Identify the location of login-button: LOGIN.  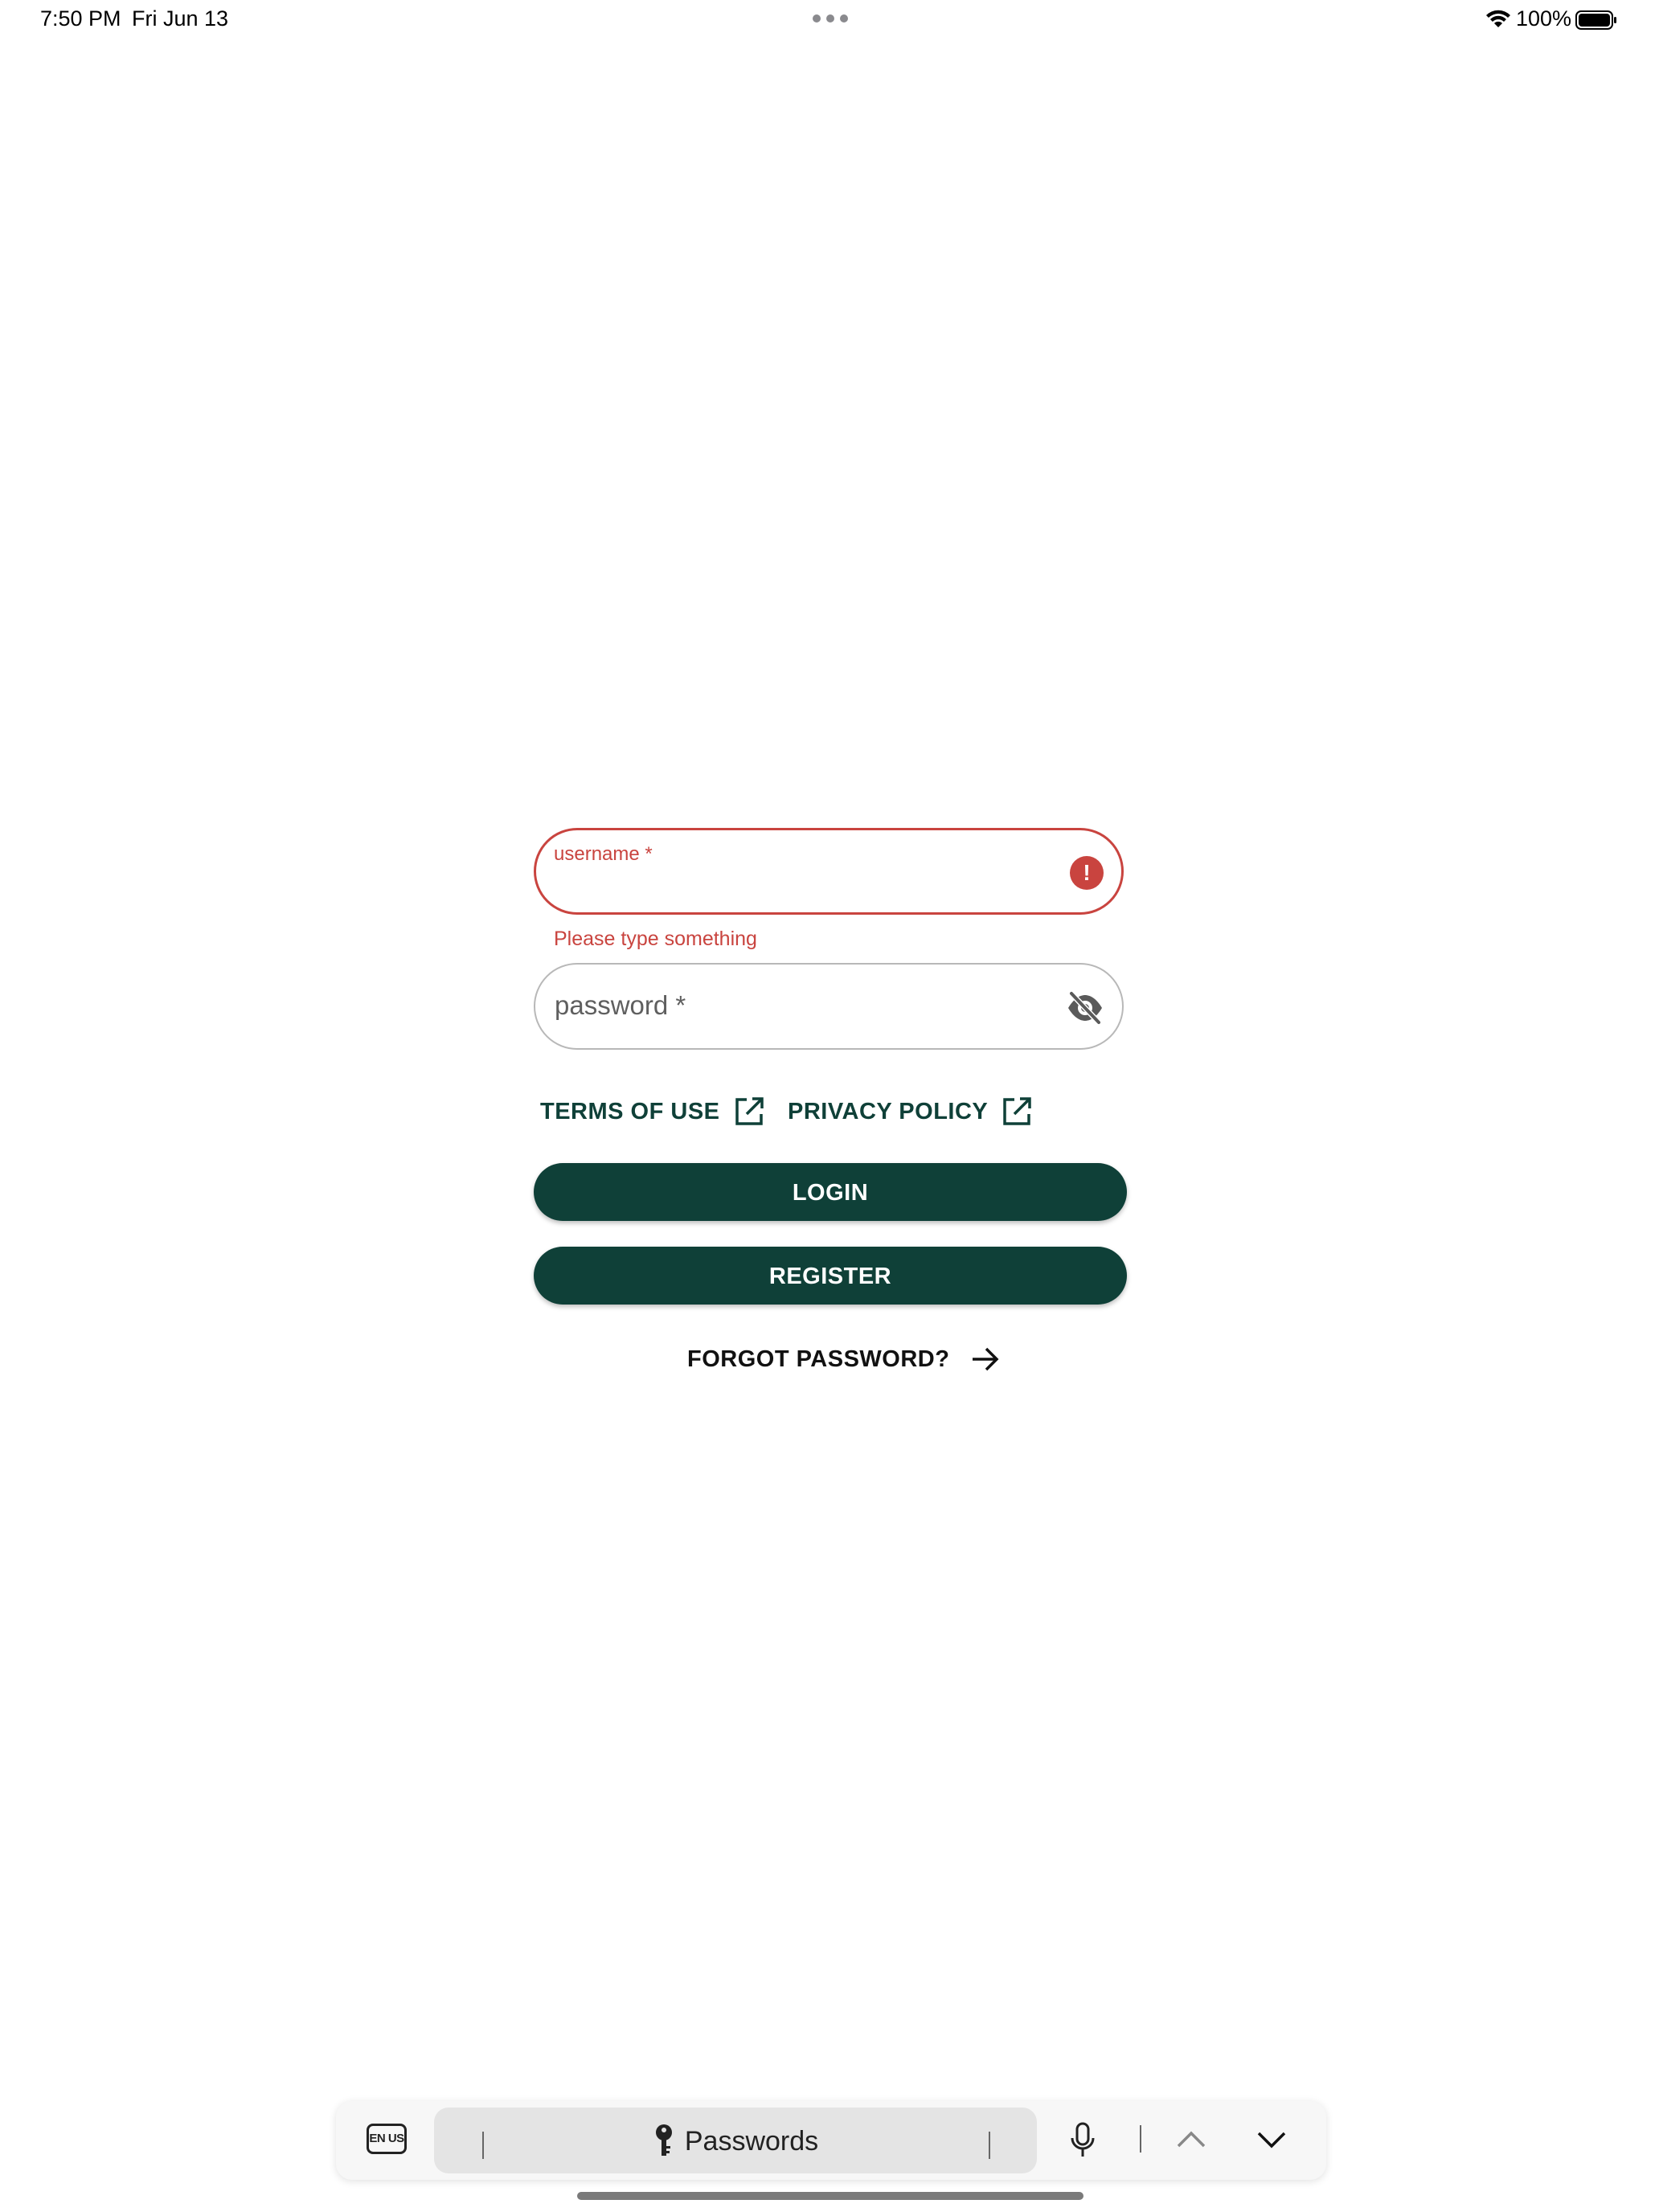
(830, 1192).